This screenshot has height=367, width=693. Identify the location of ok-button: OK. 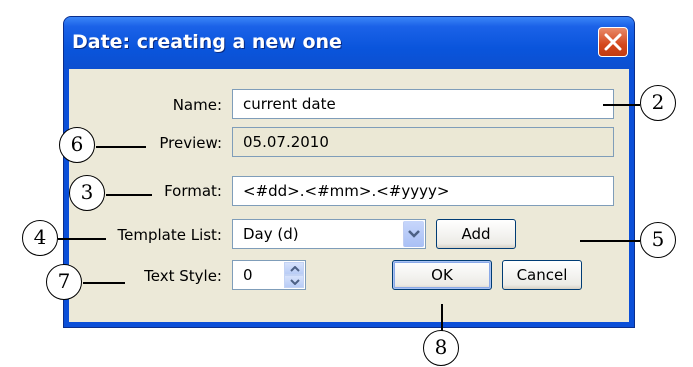
(442, 275).